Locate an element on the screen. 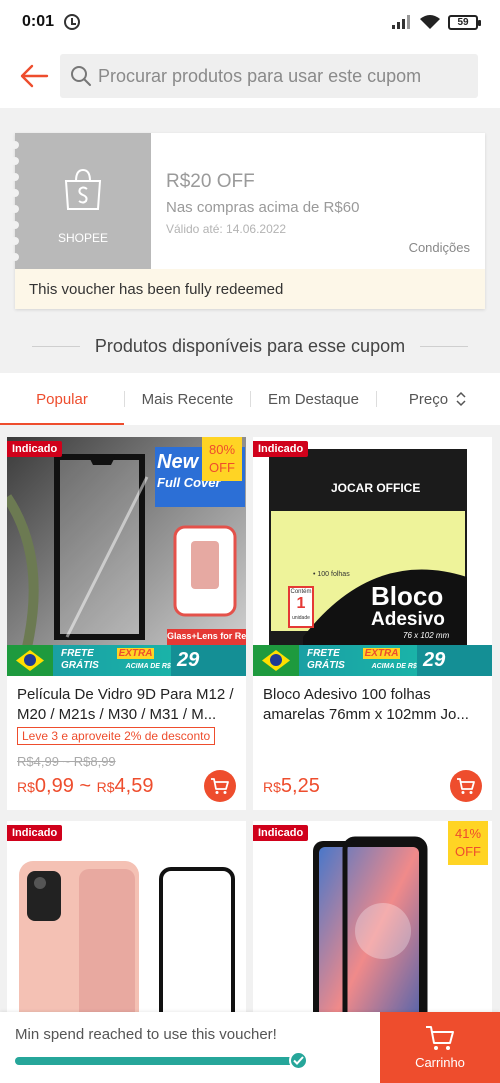 The height and width of the screenshot is (1083, 500). product-card: Indicado is located at coordinates (126, 916).